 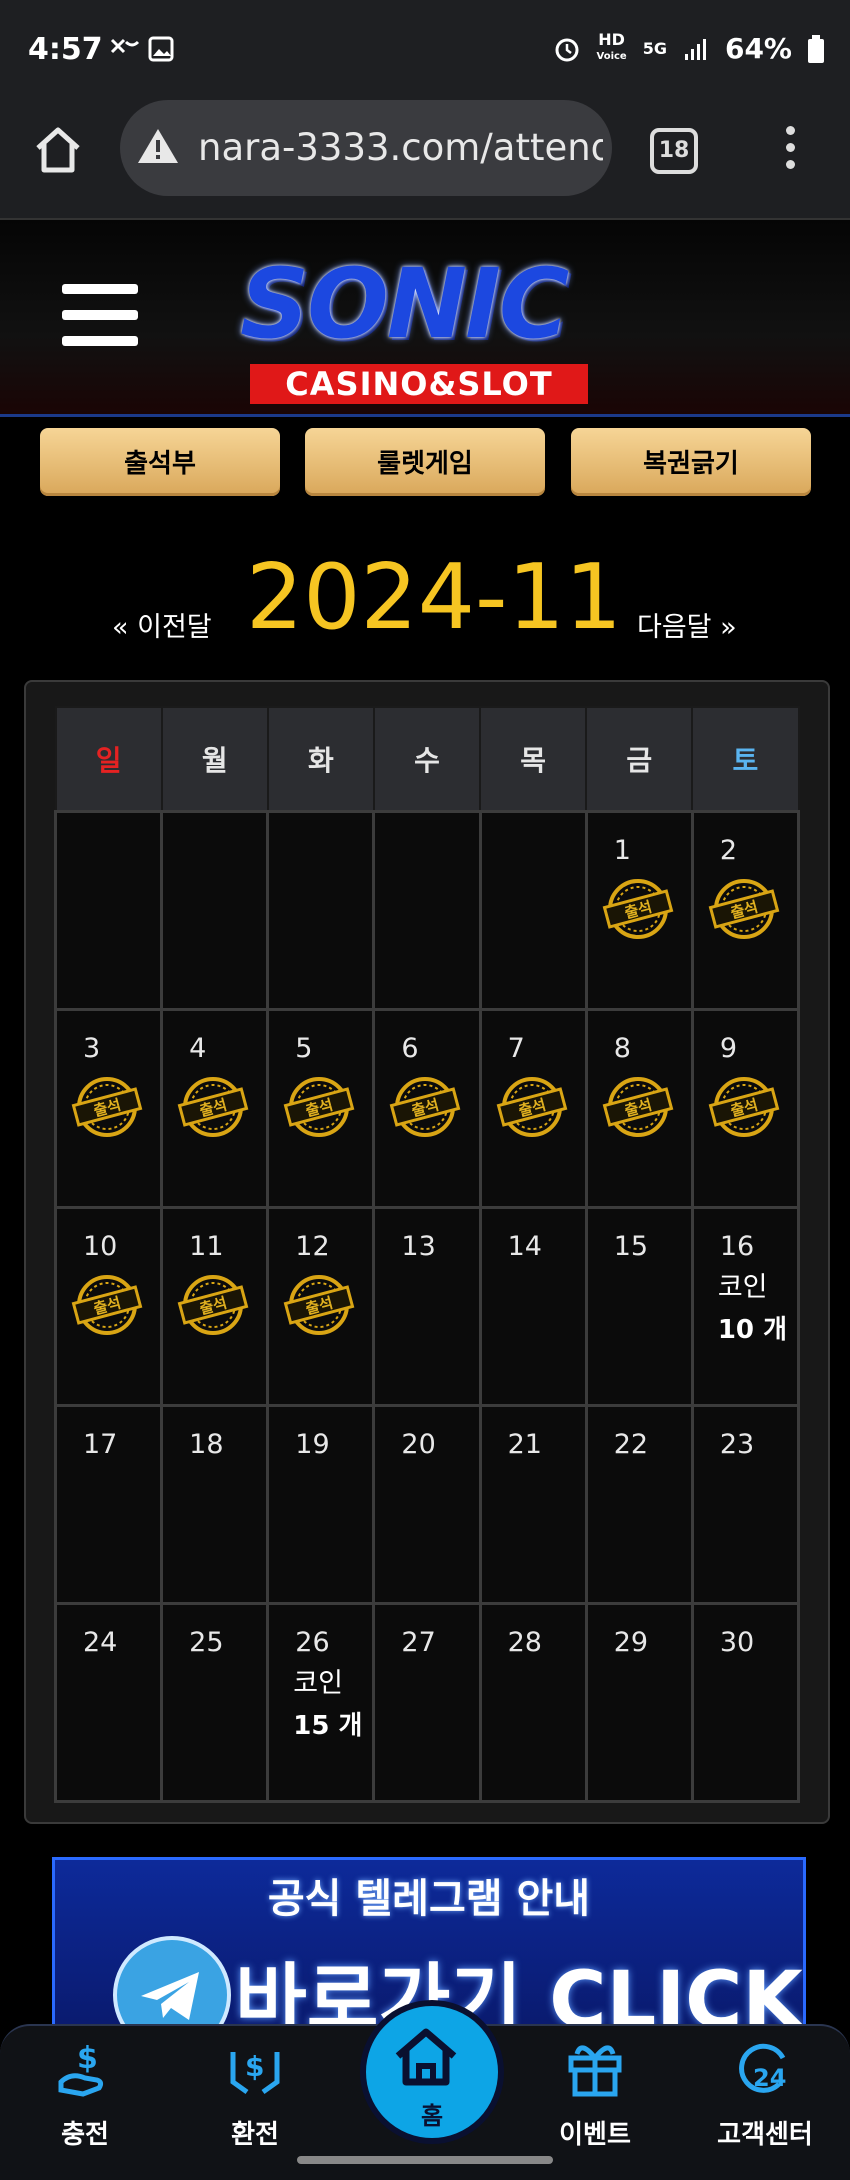 What do you see at coordinates (516, 1048) in the screenshot?
I see `day-number: 7` at bounding box center [516, 1048].